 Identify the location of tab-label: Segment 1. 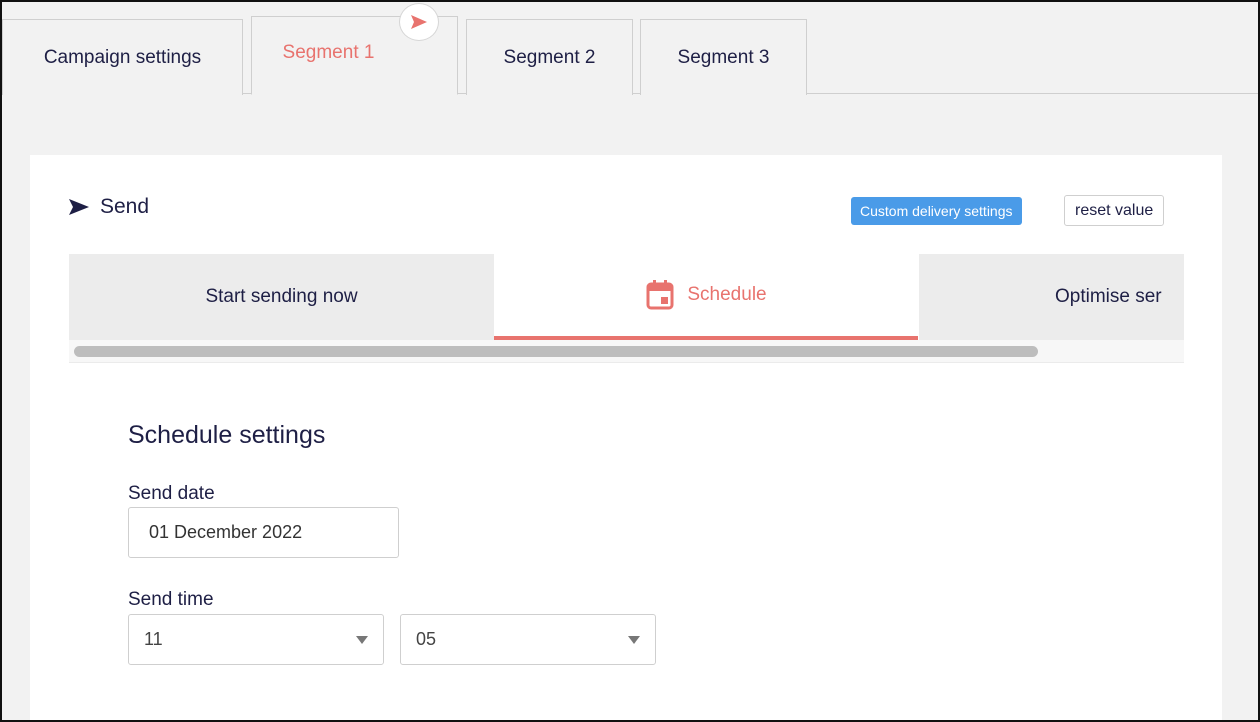
(328, 52).